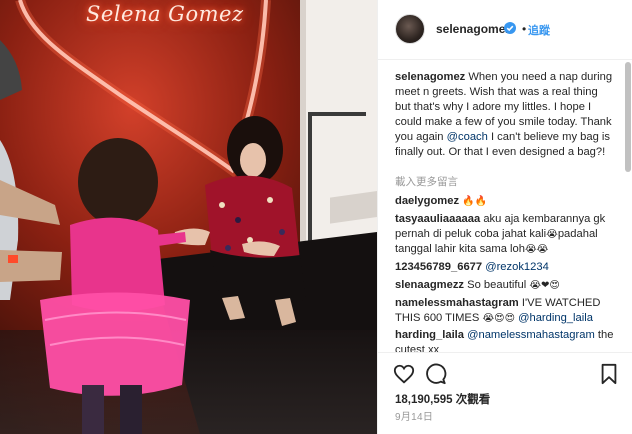 Image resolution: width=632 pixels, height=434 pixels. I want to click on comment-mention: @namelessmahastagram, so click(531, 335).